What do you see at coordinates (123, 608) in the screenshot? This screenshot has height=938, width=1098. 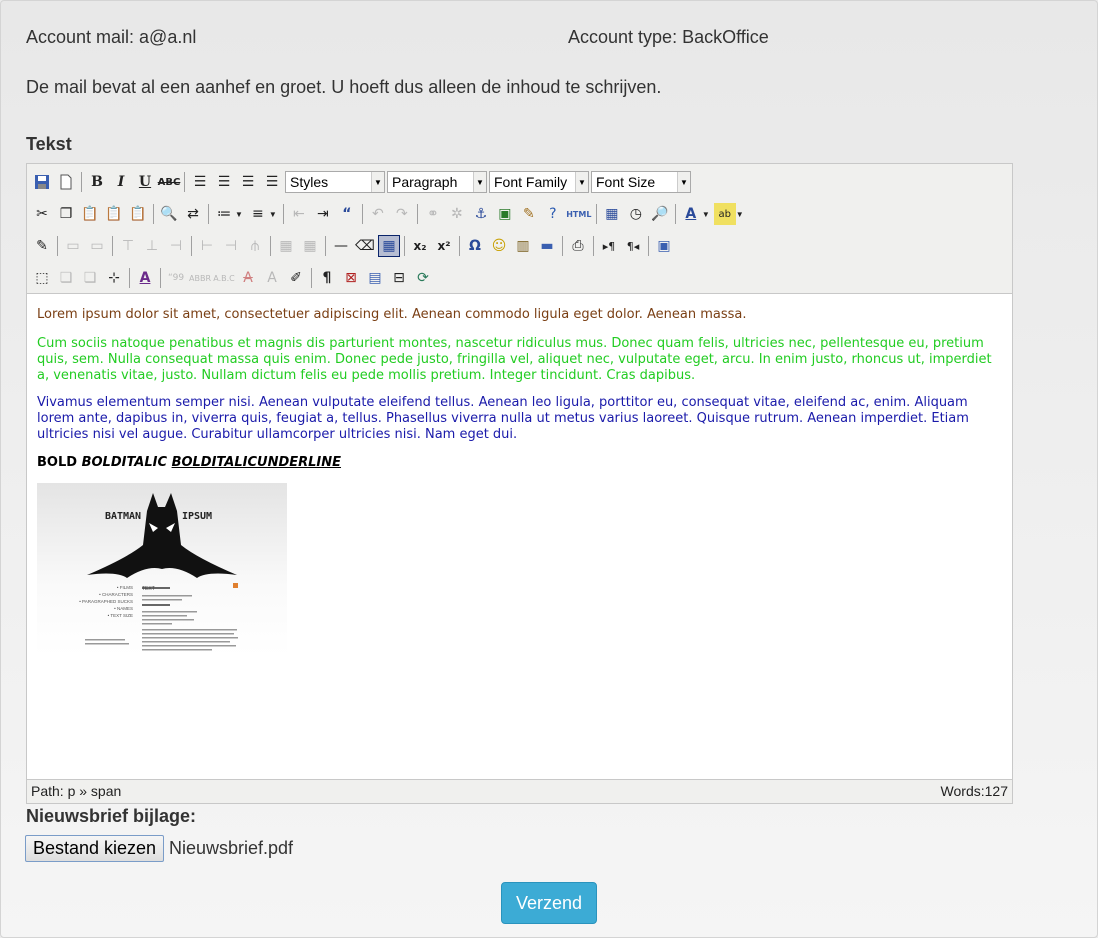 I see `image-menu-item: • NAMES` at bounding box center [123, 608].